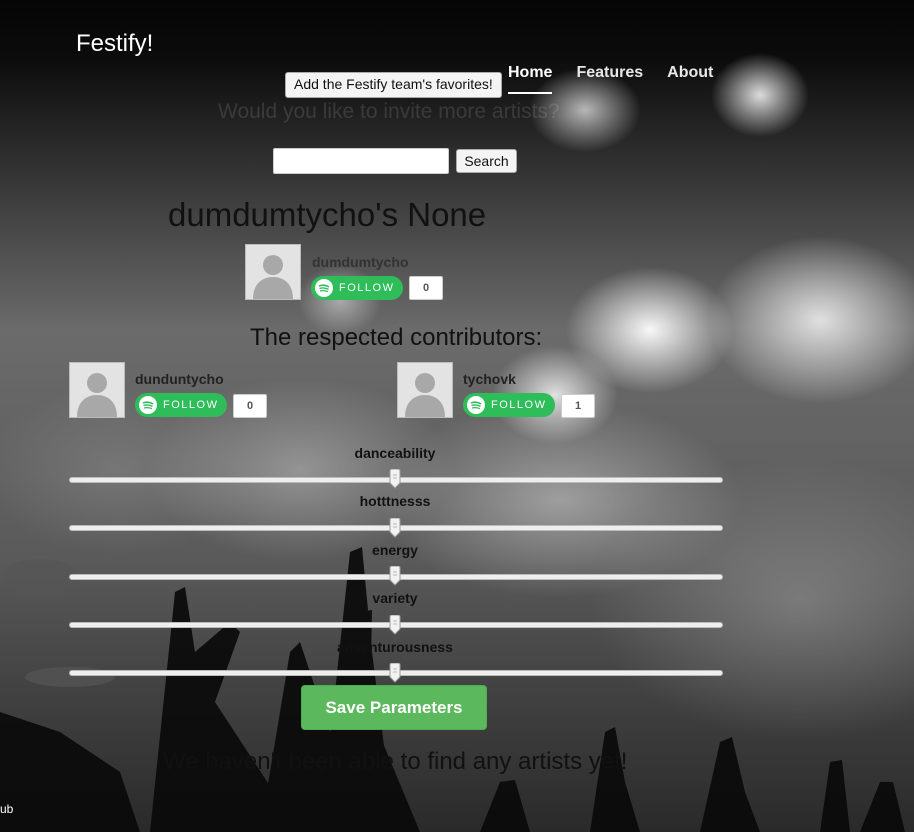 This screenshot has width=914, height=832. Describe the element at coordinates (179, 379) in the screenshot. I see `contributor-name: dunduntycho` at that location.